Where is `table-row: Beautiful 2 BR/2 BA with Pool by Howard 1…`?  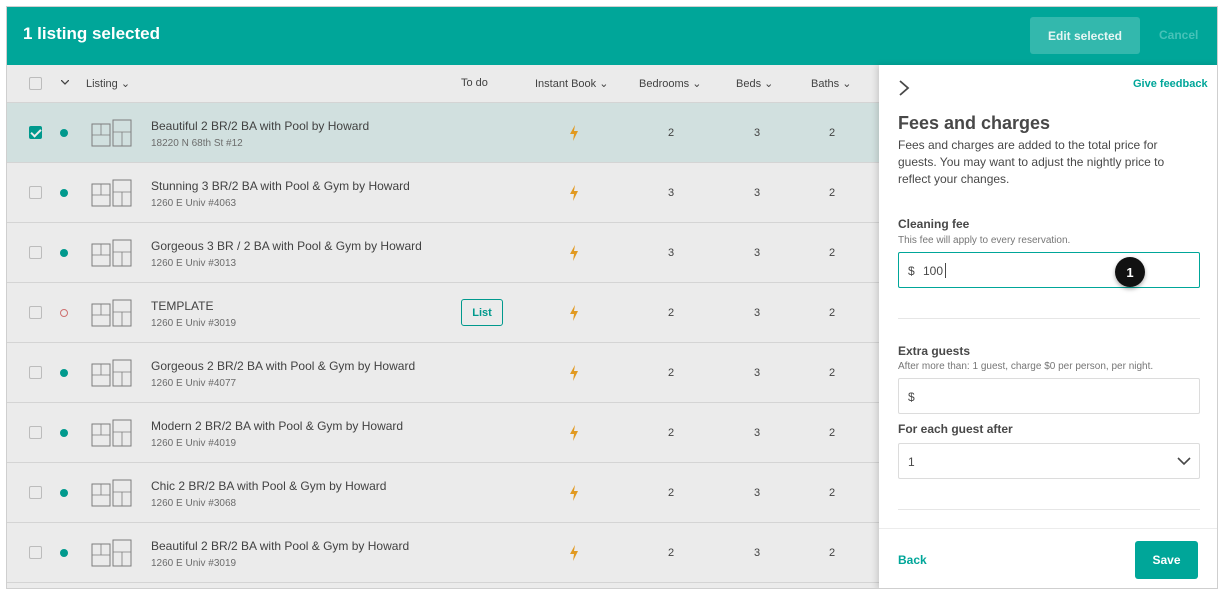 table-row: Beautiful 2 BR/2 BA with Pool by Howard 1… is located at coordinates (443, 133).